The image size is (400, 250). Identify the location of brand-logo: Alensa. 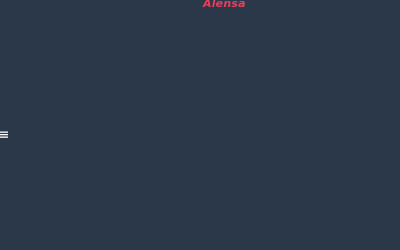
(224, 5).